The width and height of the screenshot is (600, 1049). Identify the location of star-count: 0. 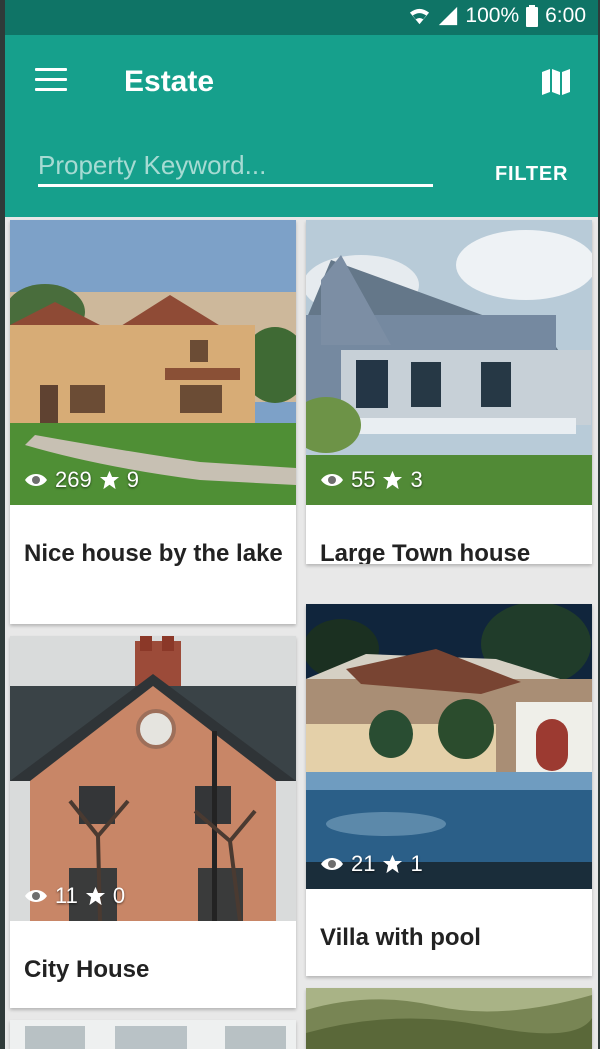
(119, 895).